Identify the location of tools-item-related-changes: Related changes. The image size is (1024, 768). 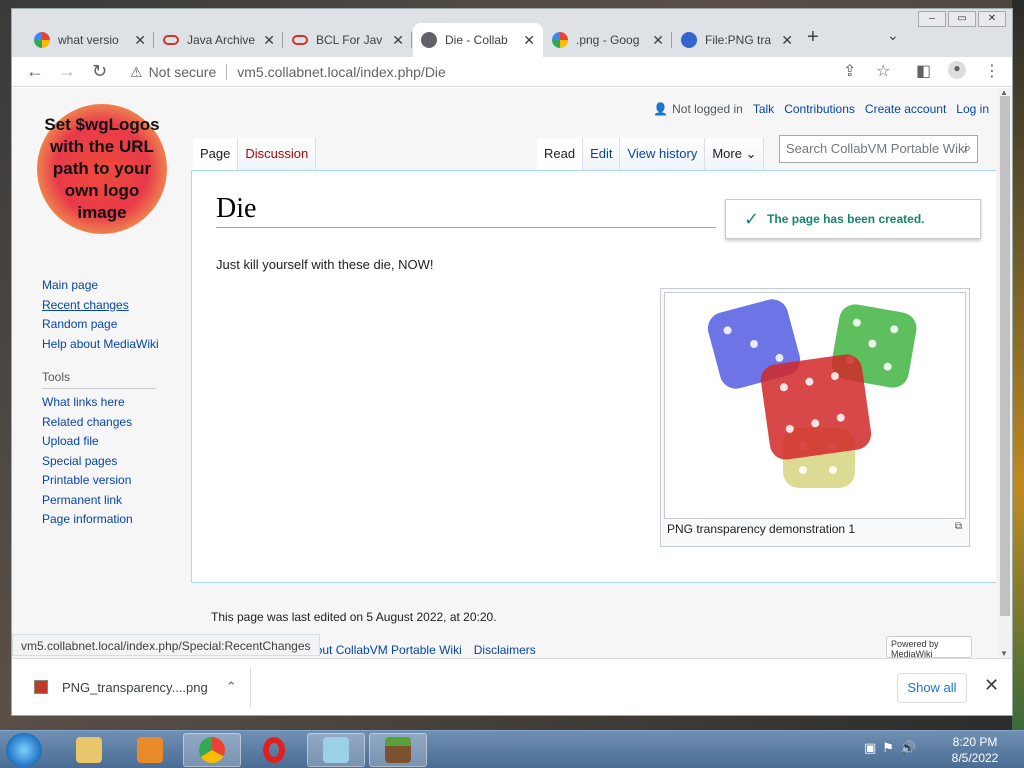
(100, 425).